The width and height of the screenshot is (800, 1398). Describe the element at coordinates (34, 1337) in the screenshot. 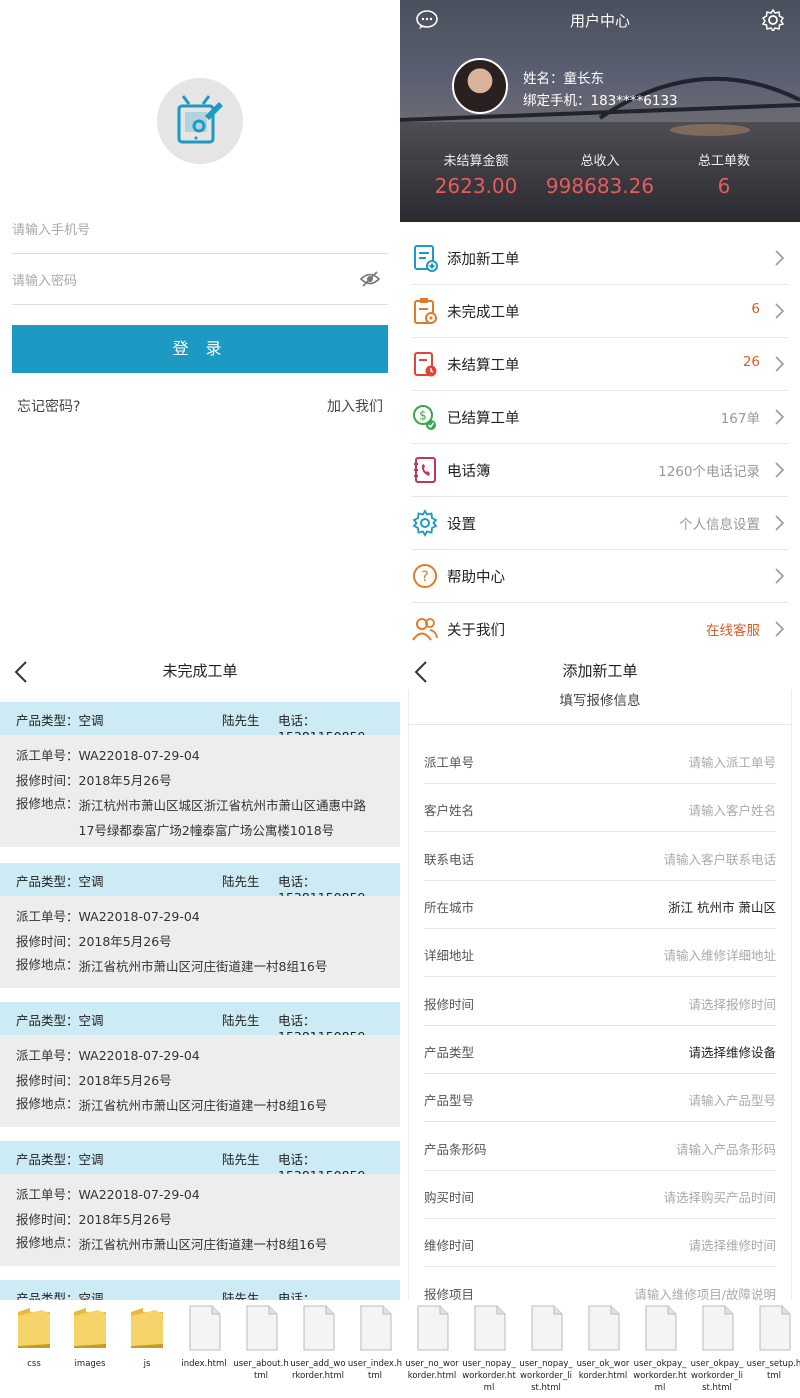

I see `folder-item: css` at that location.